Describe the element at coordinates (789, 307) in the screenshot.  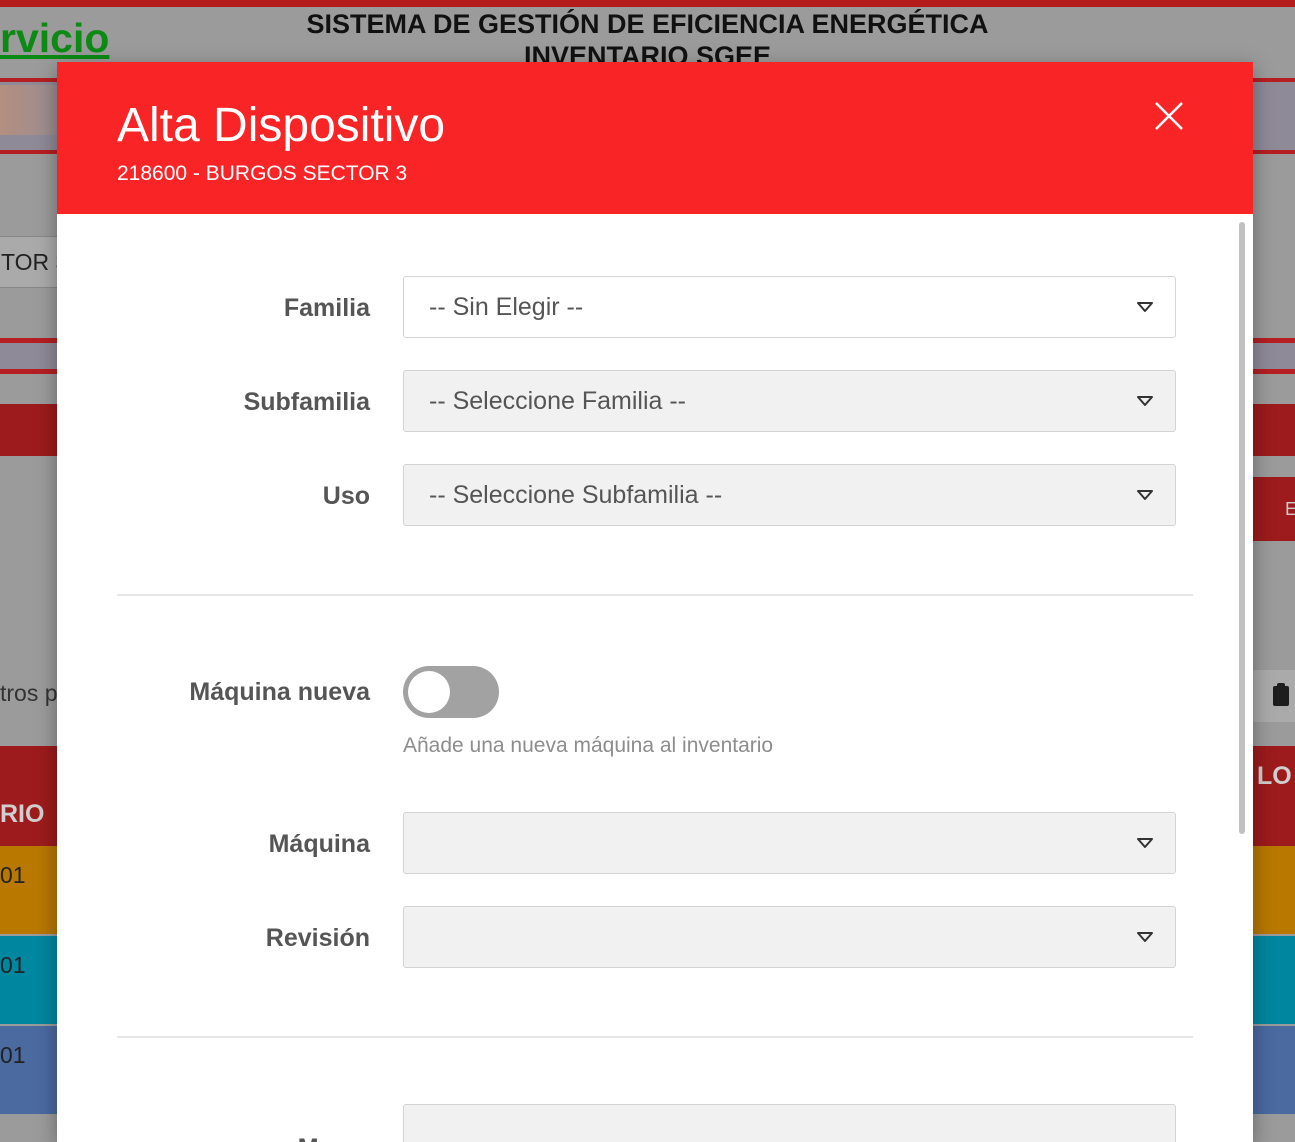
I see `familia-select: -- Sin Elegir --` at that location.